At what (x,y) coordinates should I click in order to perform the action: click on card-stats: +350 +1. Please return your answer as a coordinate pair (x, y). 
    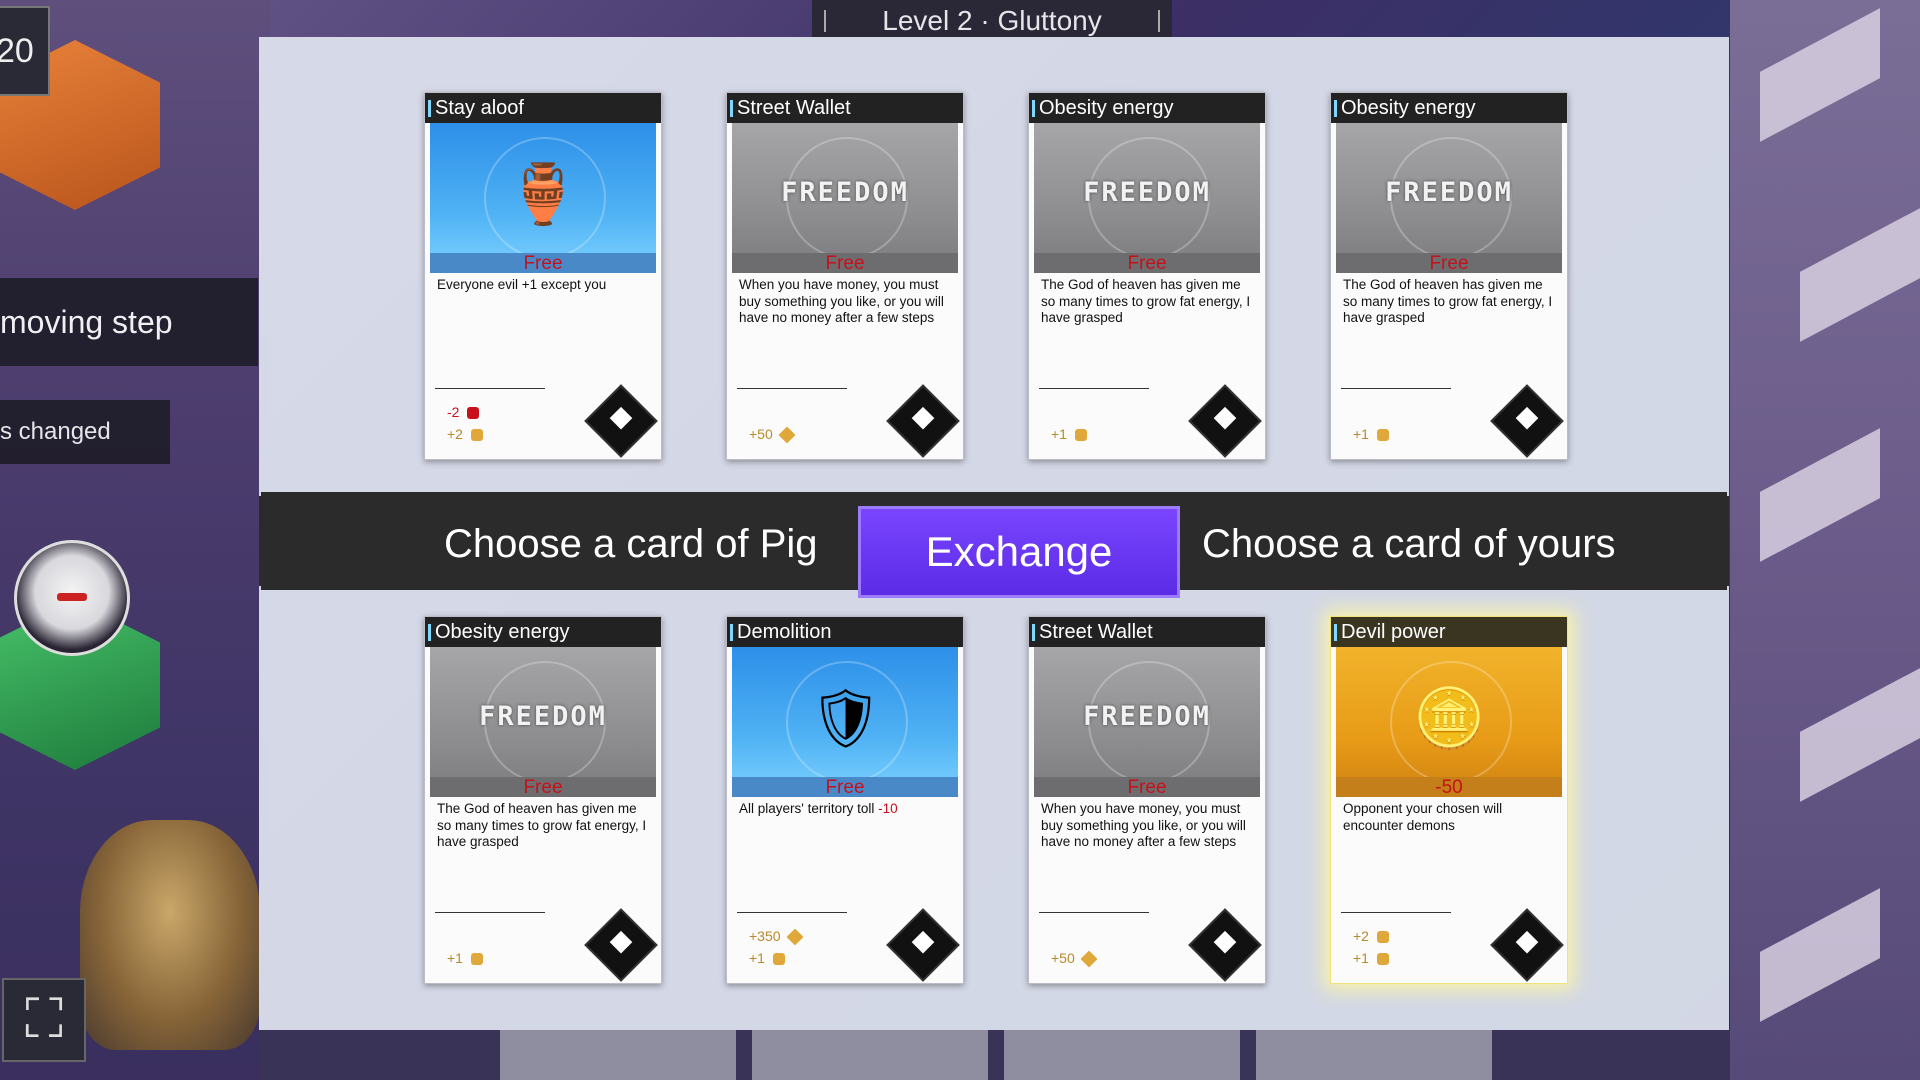
    Looking at the image, I should click on (776, 947).